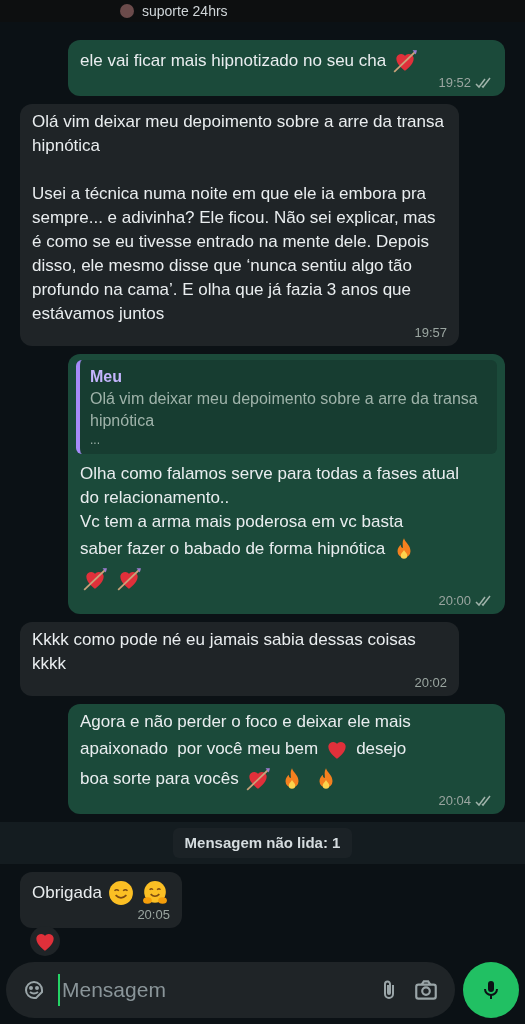  I want to click on message-time: 20:05, so click(153, 915).